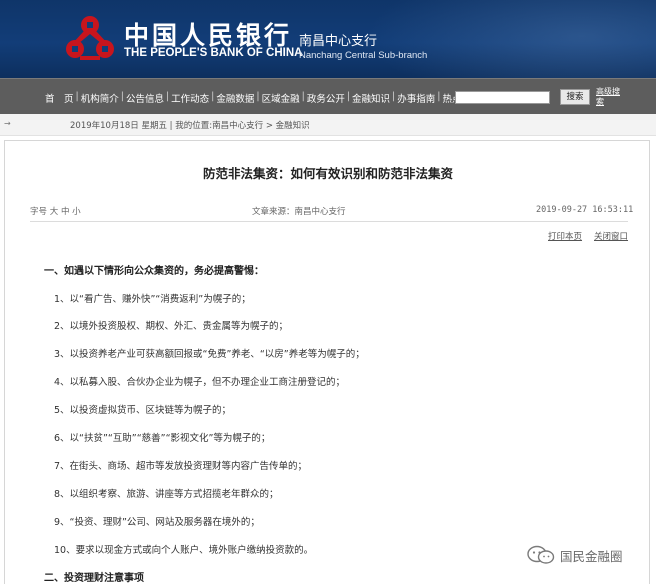  What do you see at coordinates (118, 126) in the screenshot?
I see `current-date: 2019年10月18日 星期五` at bounding box center [118, 126].